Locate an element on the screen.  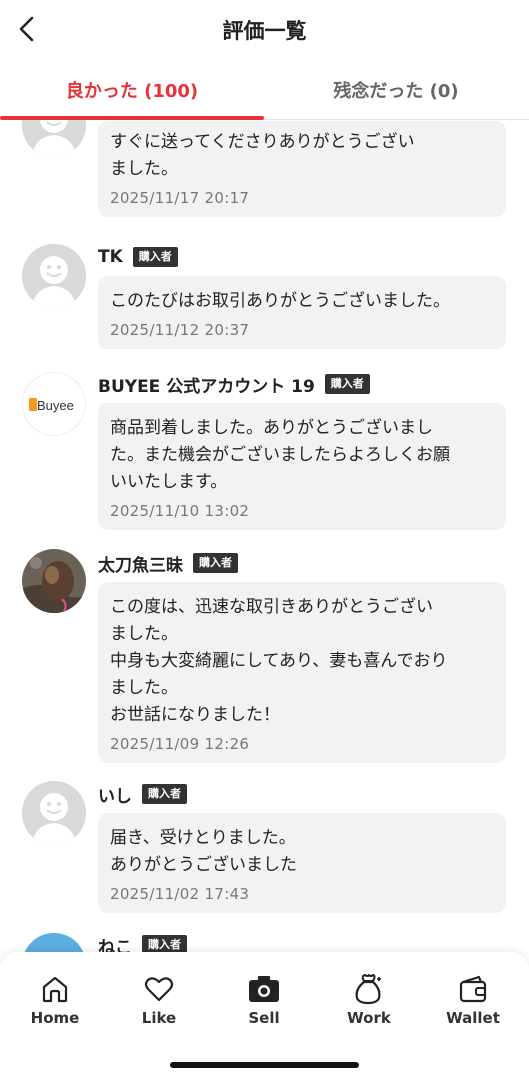
cat-photo is located at coordinates (54, 581).